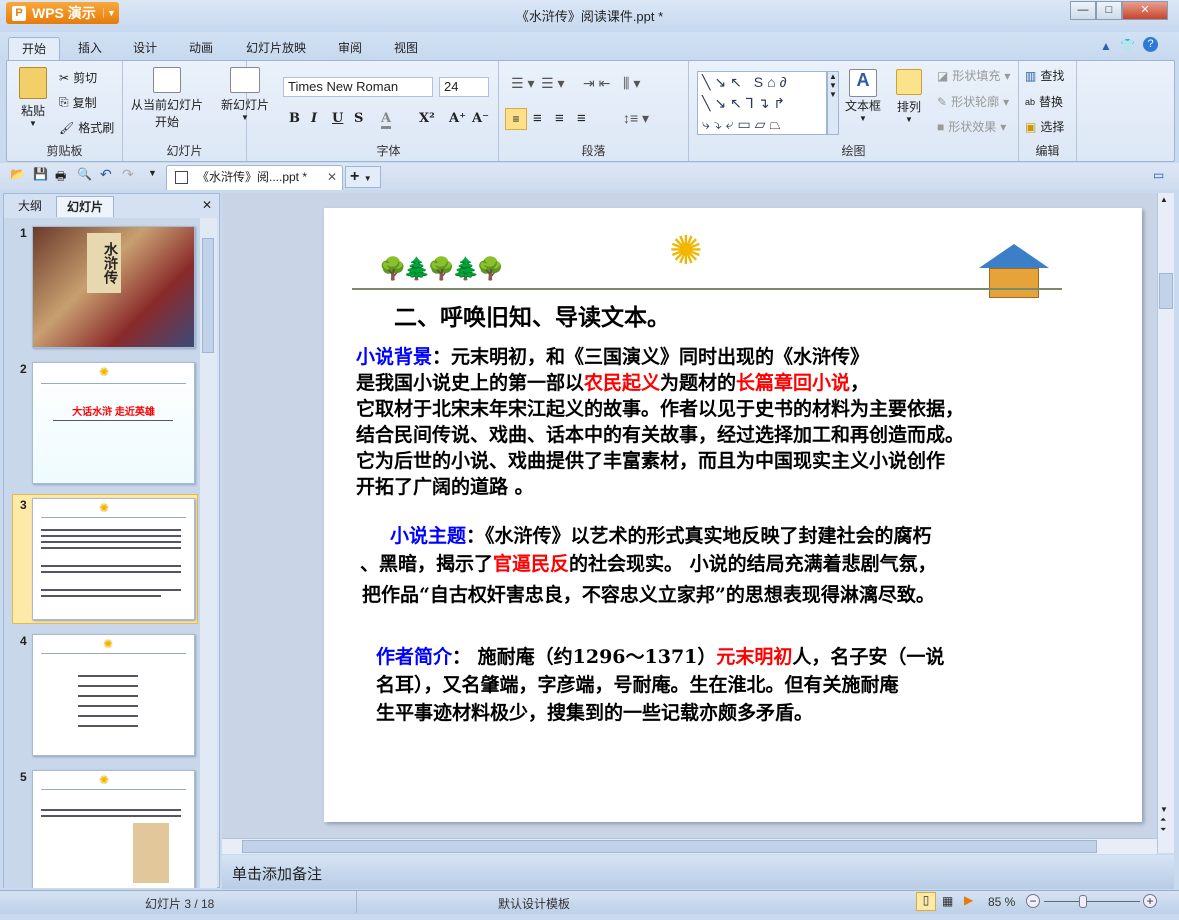  What do you see at coordinates (85, 206) in the screenshot?
I see `tab-slides: 幻灯片` at bounding box center [85, 206].